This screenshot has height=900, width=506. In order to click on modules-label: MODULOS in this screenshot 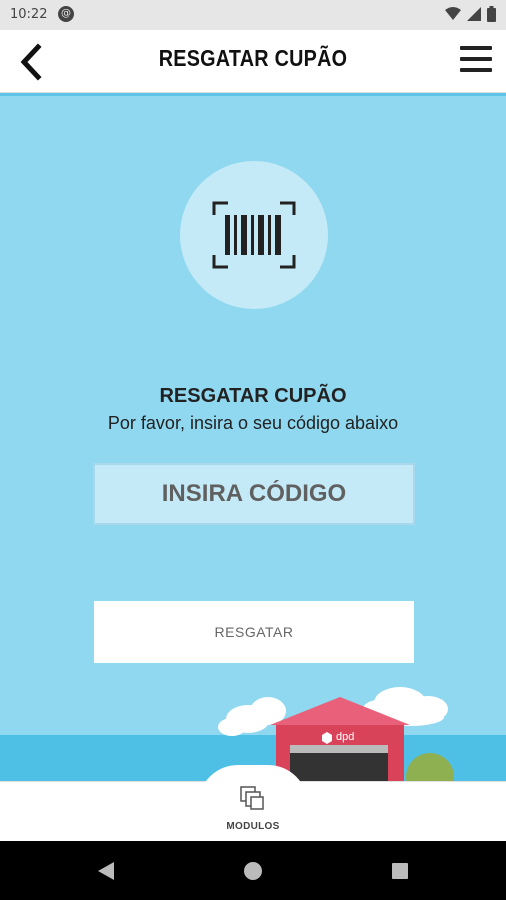, I will do `click(253, 826)`.